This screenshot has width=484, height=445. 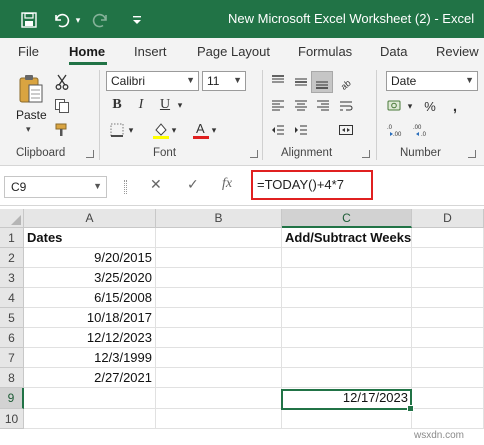 What do you see at coordinates (278, 82) in the screenshot?
I see `align-top-icon` at bounding box center [278, 82].